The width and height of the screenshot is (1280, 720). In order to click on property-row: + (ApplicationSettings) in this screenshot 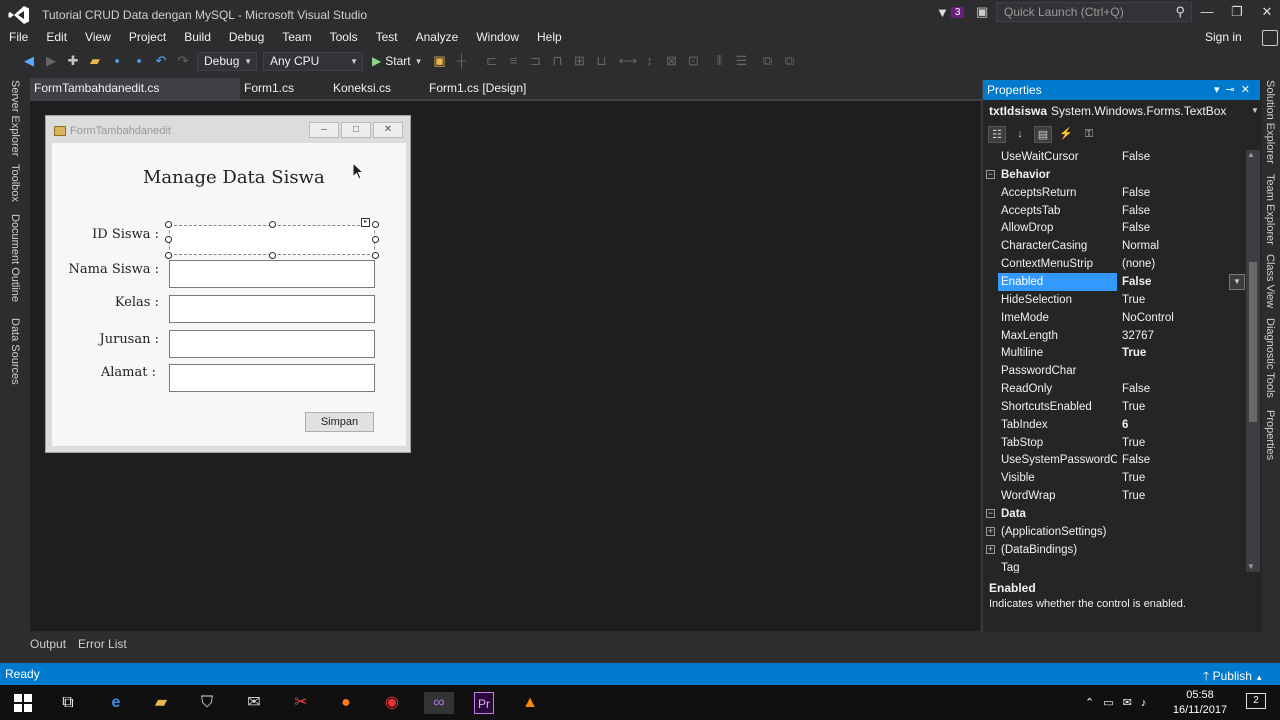, I will do `click(1114, 532)`.